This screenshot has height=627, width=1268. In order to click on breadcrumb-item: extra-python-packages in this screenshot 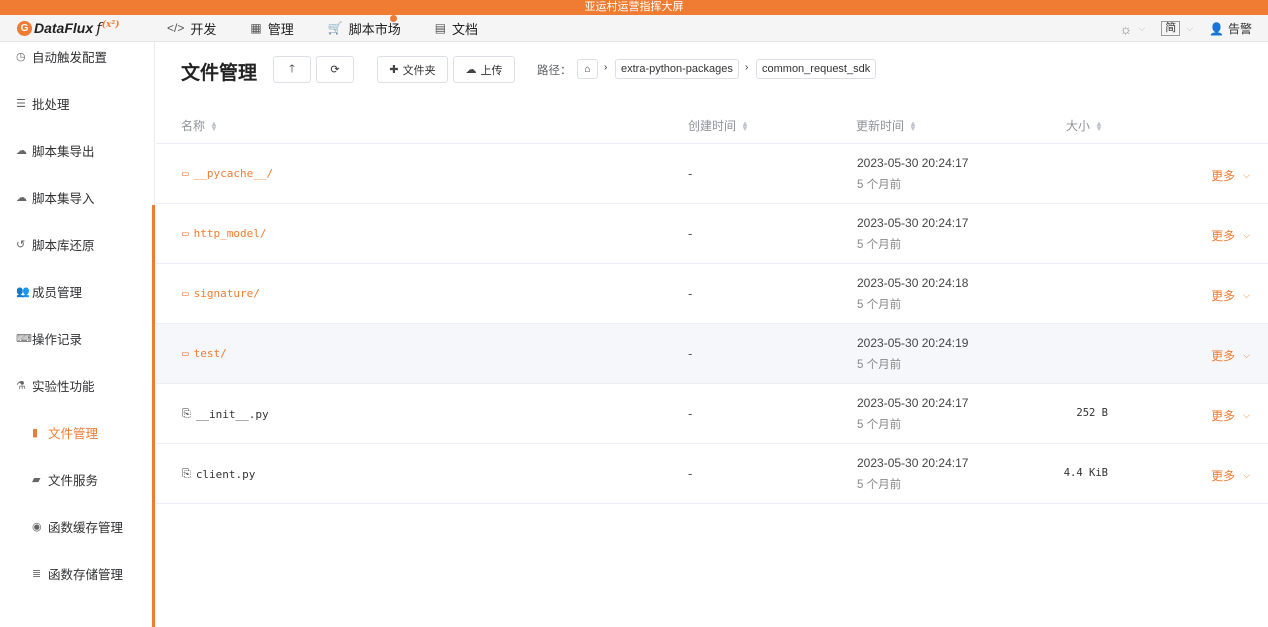, I will do `click(677, 69)`.